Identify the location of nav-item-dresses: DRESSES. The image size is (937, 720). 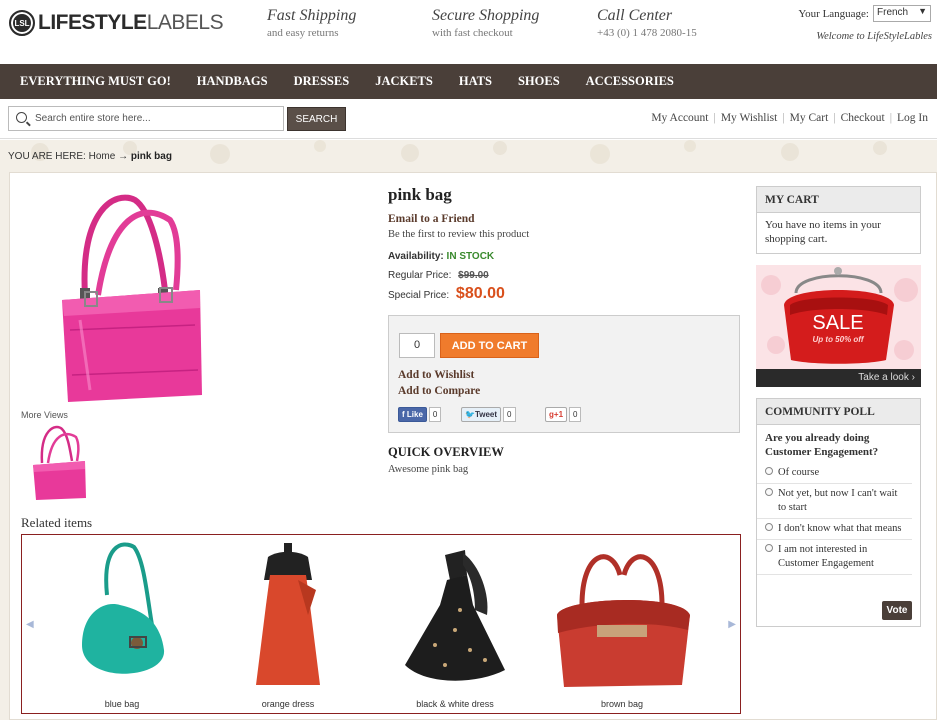
(322, 81).